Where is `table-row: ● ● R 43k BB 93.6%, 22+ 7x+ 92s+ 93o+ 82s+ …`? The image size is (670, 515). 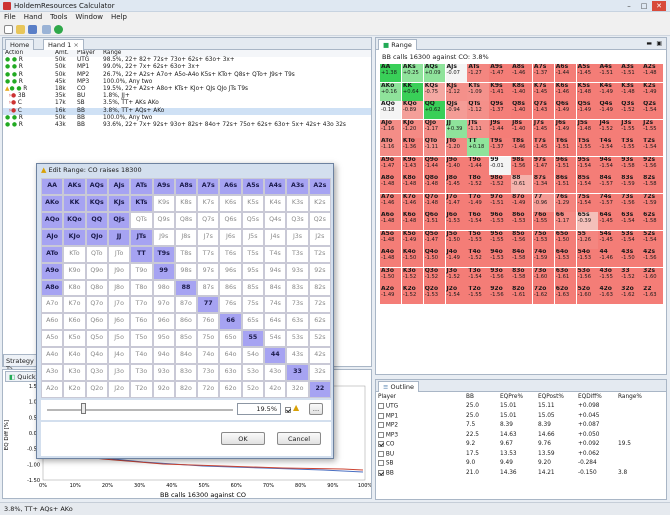
table-row: ● ● R 43k BB 93.6%, 22+ 7x+ 92s+ 93o+ 82s+ … is located at coordinates (187, 125).